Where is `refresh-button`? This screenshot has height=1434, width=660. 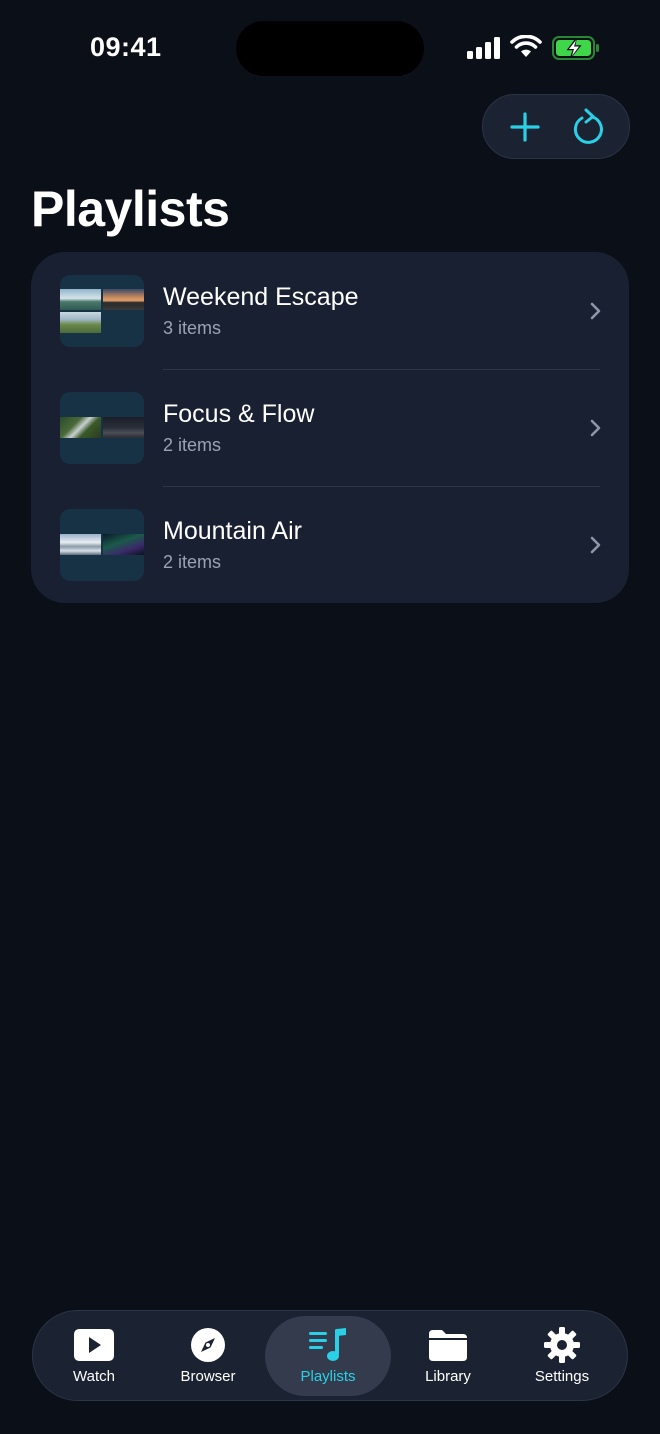
refresh-button is located at coordinates (588, 127).